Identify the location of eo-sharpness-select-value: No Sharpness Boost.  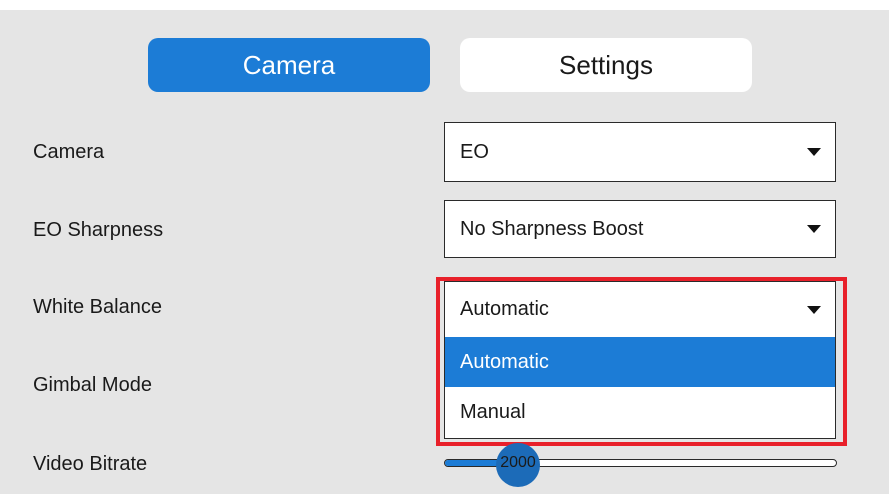
(552, 228).